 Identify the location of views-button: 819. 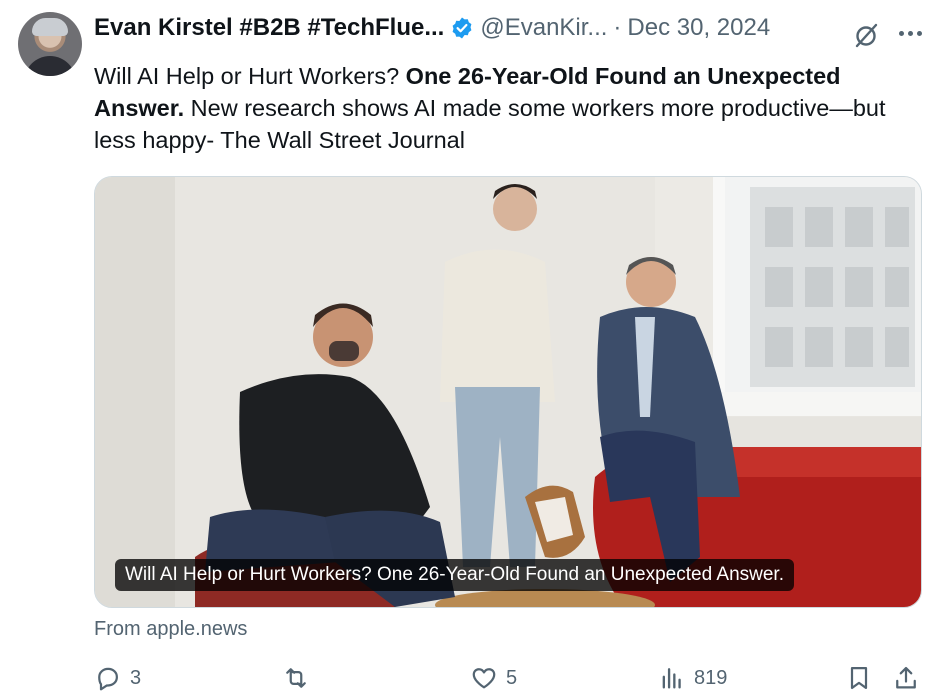
(692, 678).